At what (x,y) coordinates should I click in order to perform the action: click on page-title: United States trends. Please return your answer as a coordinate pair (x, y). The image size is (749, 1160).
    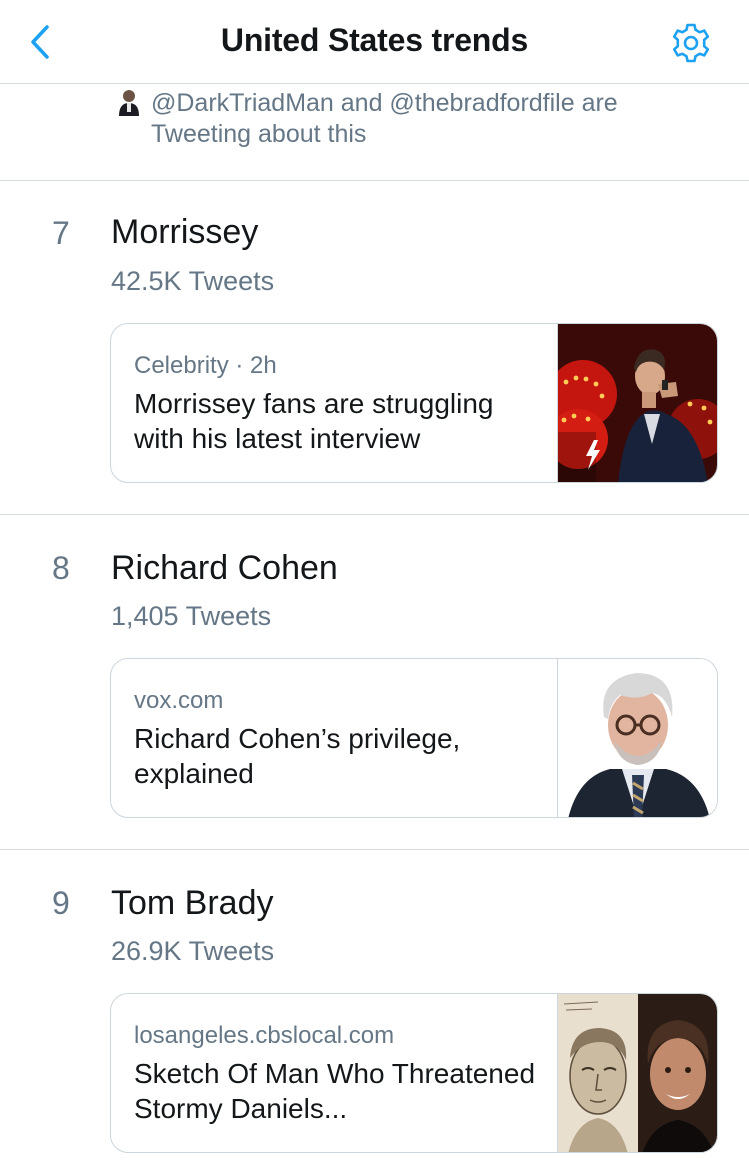
    Looking at the image, I should click on (374, 40).